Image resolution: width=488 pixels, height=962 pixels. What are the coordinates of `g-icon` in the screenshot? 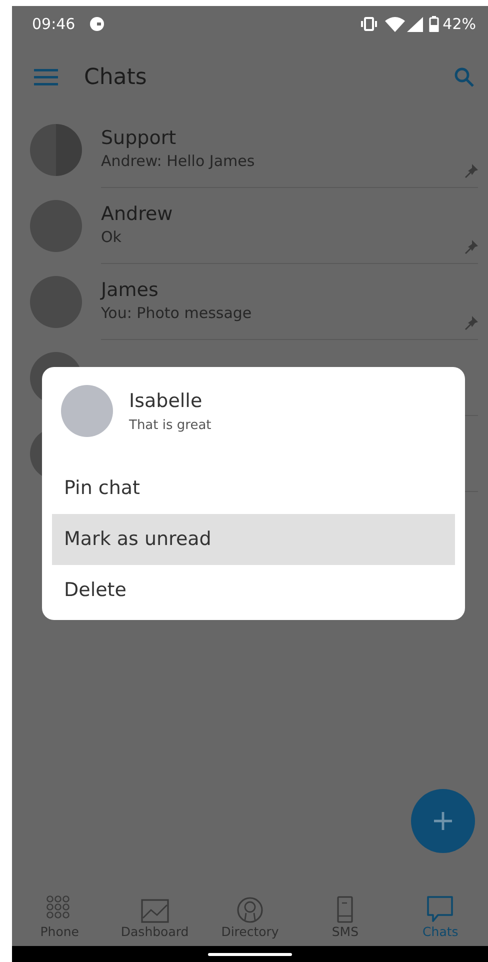 It's located at (97, 24).